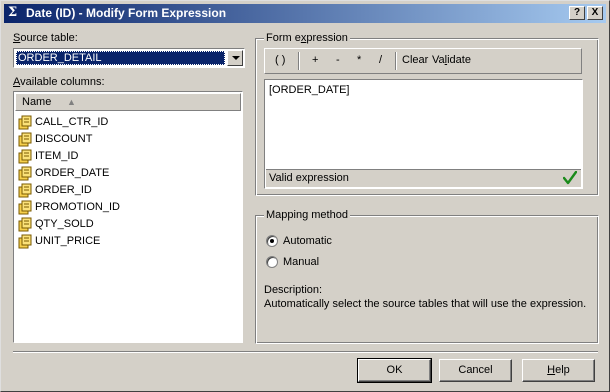  Describe the element at coordinates (235, 58) in the screenshot. I see `chevron-down-icon` at that location.